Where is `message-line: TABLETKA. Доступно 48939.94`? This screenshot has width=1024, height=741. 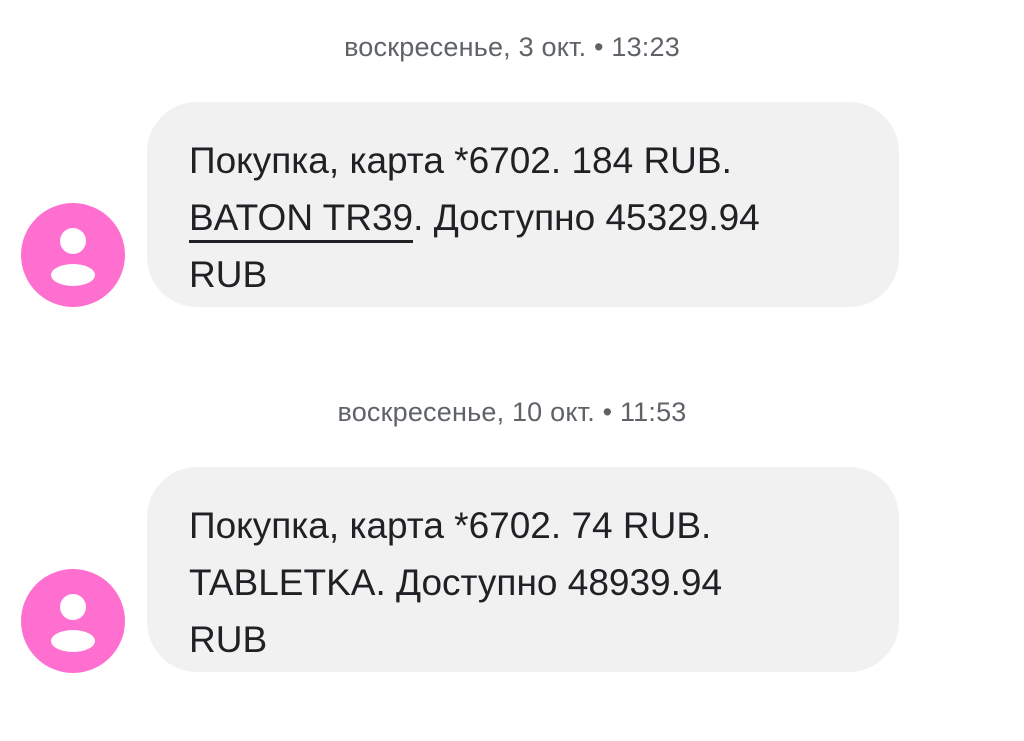 message-line: TABLETKA. Доступно 48939.94 is located at coordinates (524, 582).